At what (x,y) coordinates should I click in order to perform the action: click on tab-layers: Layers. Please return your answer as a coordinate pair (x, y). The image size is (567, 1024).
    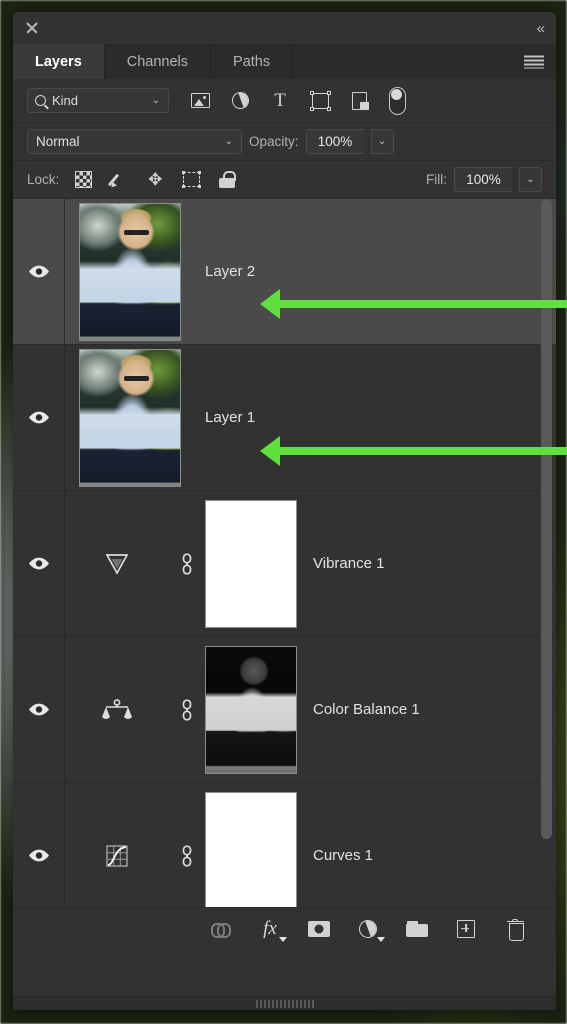
    Looking at the image, I should click on (59, 61).